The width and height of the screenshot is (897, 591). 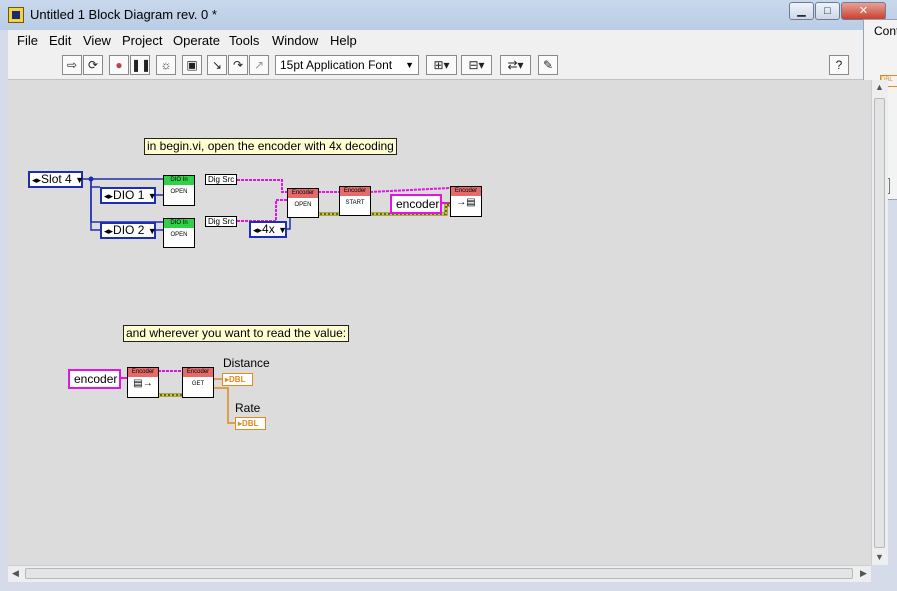 I want to click on convert-icon: →▤, so click(x=466, y=202).